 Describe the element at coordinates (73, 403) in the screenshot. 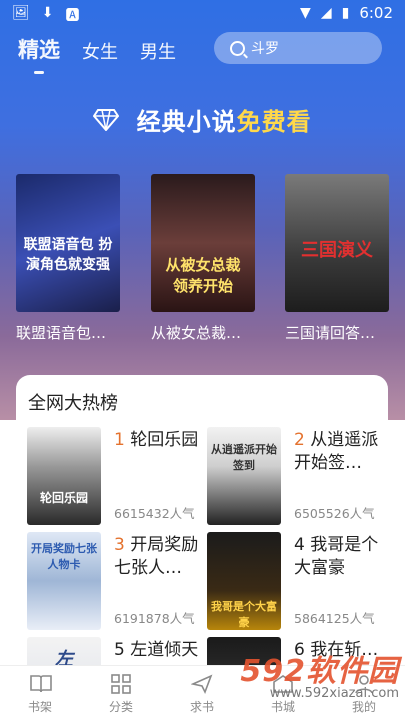

I see `hot-list-title: 全网大热榜` at that location.